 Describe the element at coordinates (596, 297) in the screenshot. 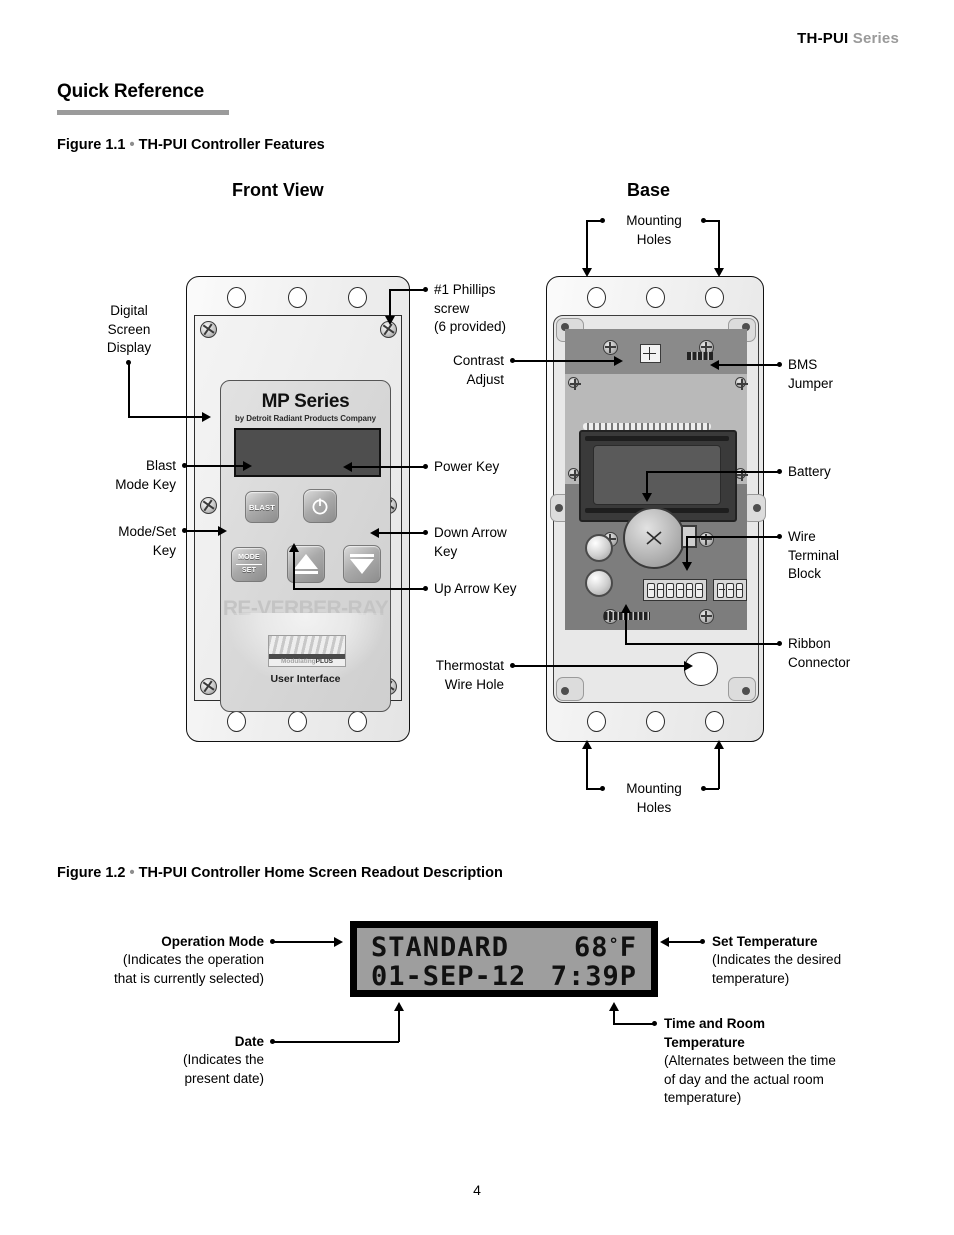

I see `mounting-hole-base-top-left` at that location.